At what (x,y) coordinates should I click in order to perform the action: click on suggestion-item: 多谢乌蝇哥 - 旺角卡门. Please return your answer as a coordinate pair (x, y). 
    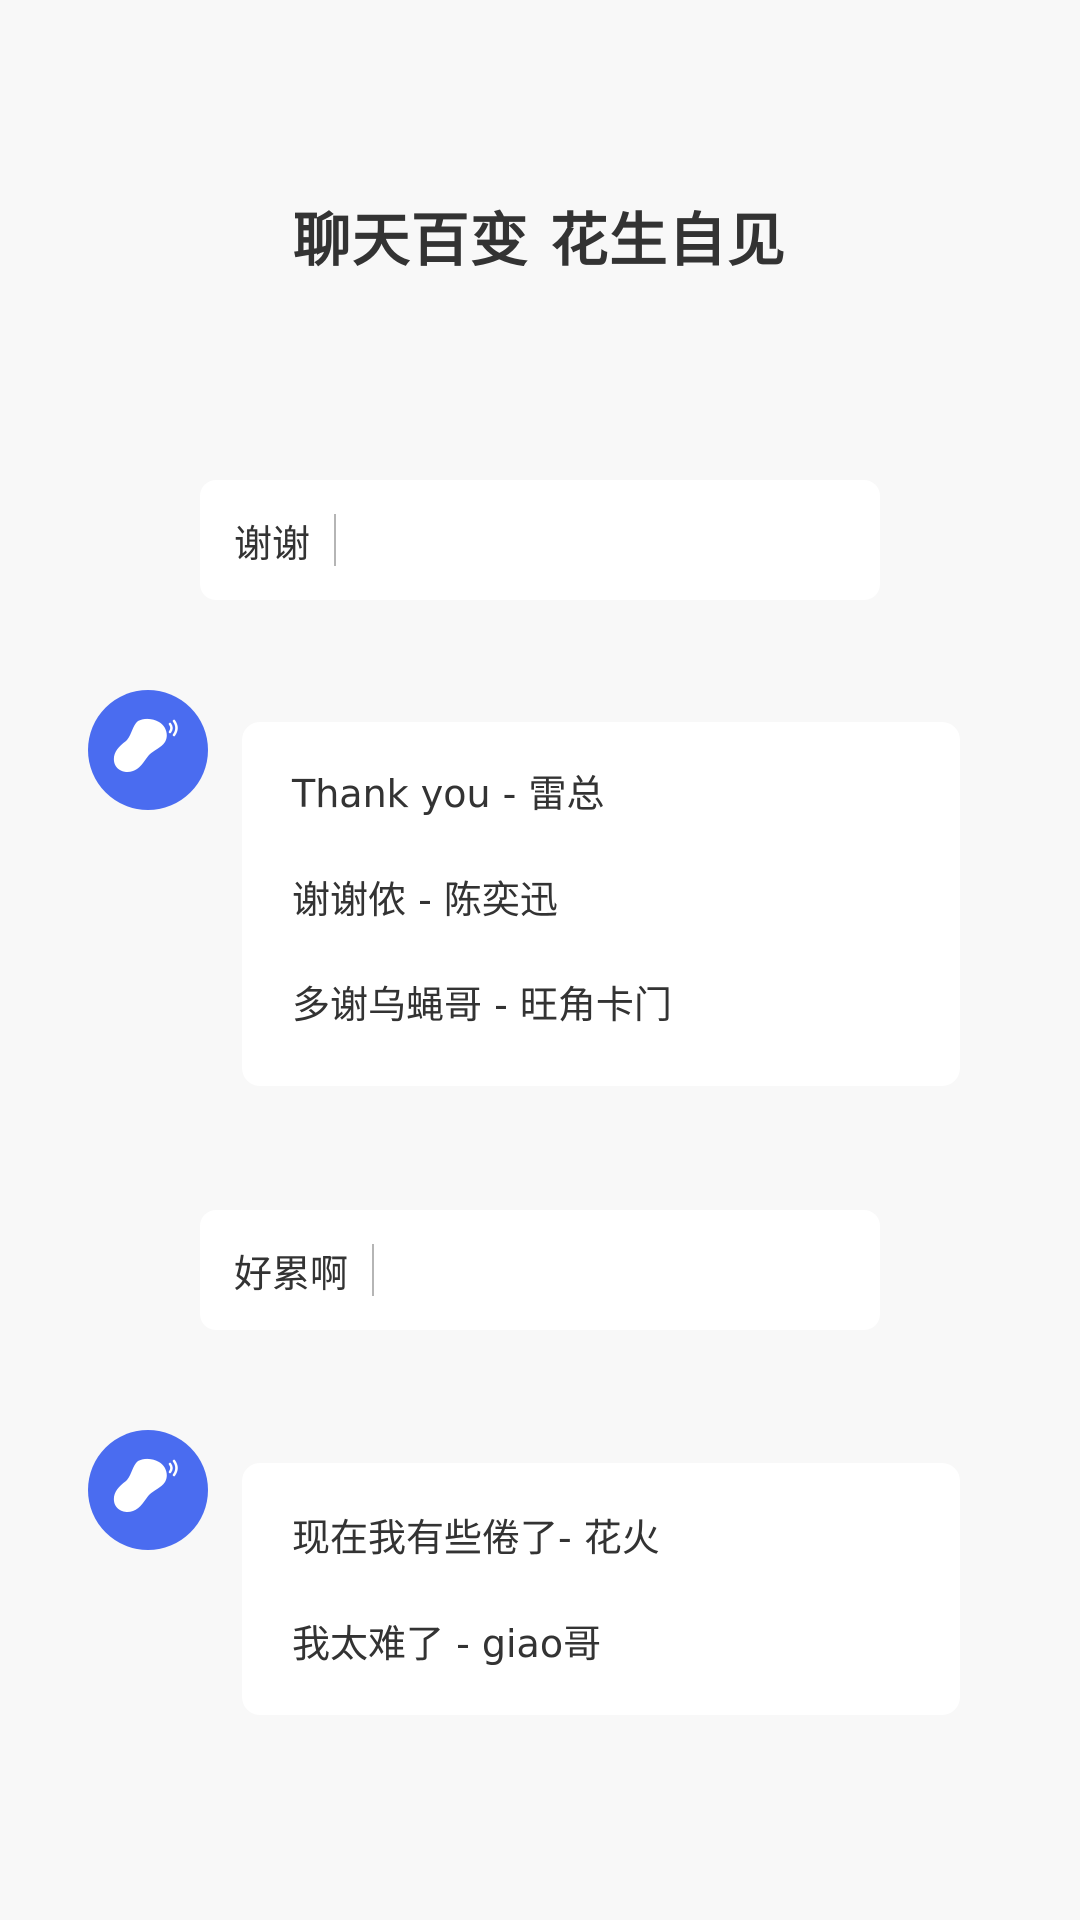
    Looking at the image, I should click on (482, 1005).